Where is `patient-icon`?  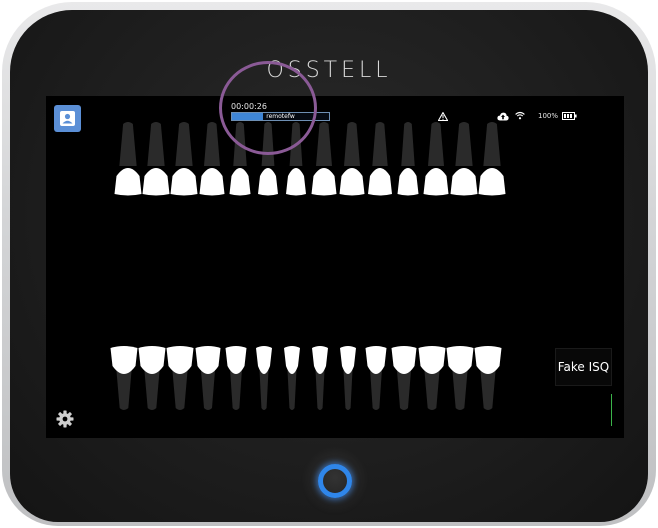 patient-icon is located at coordinates (67, 118).